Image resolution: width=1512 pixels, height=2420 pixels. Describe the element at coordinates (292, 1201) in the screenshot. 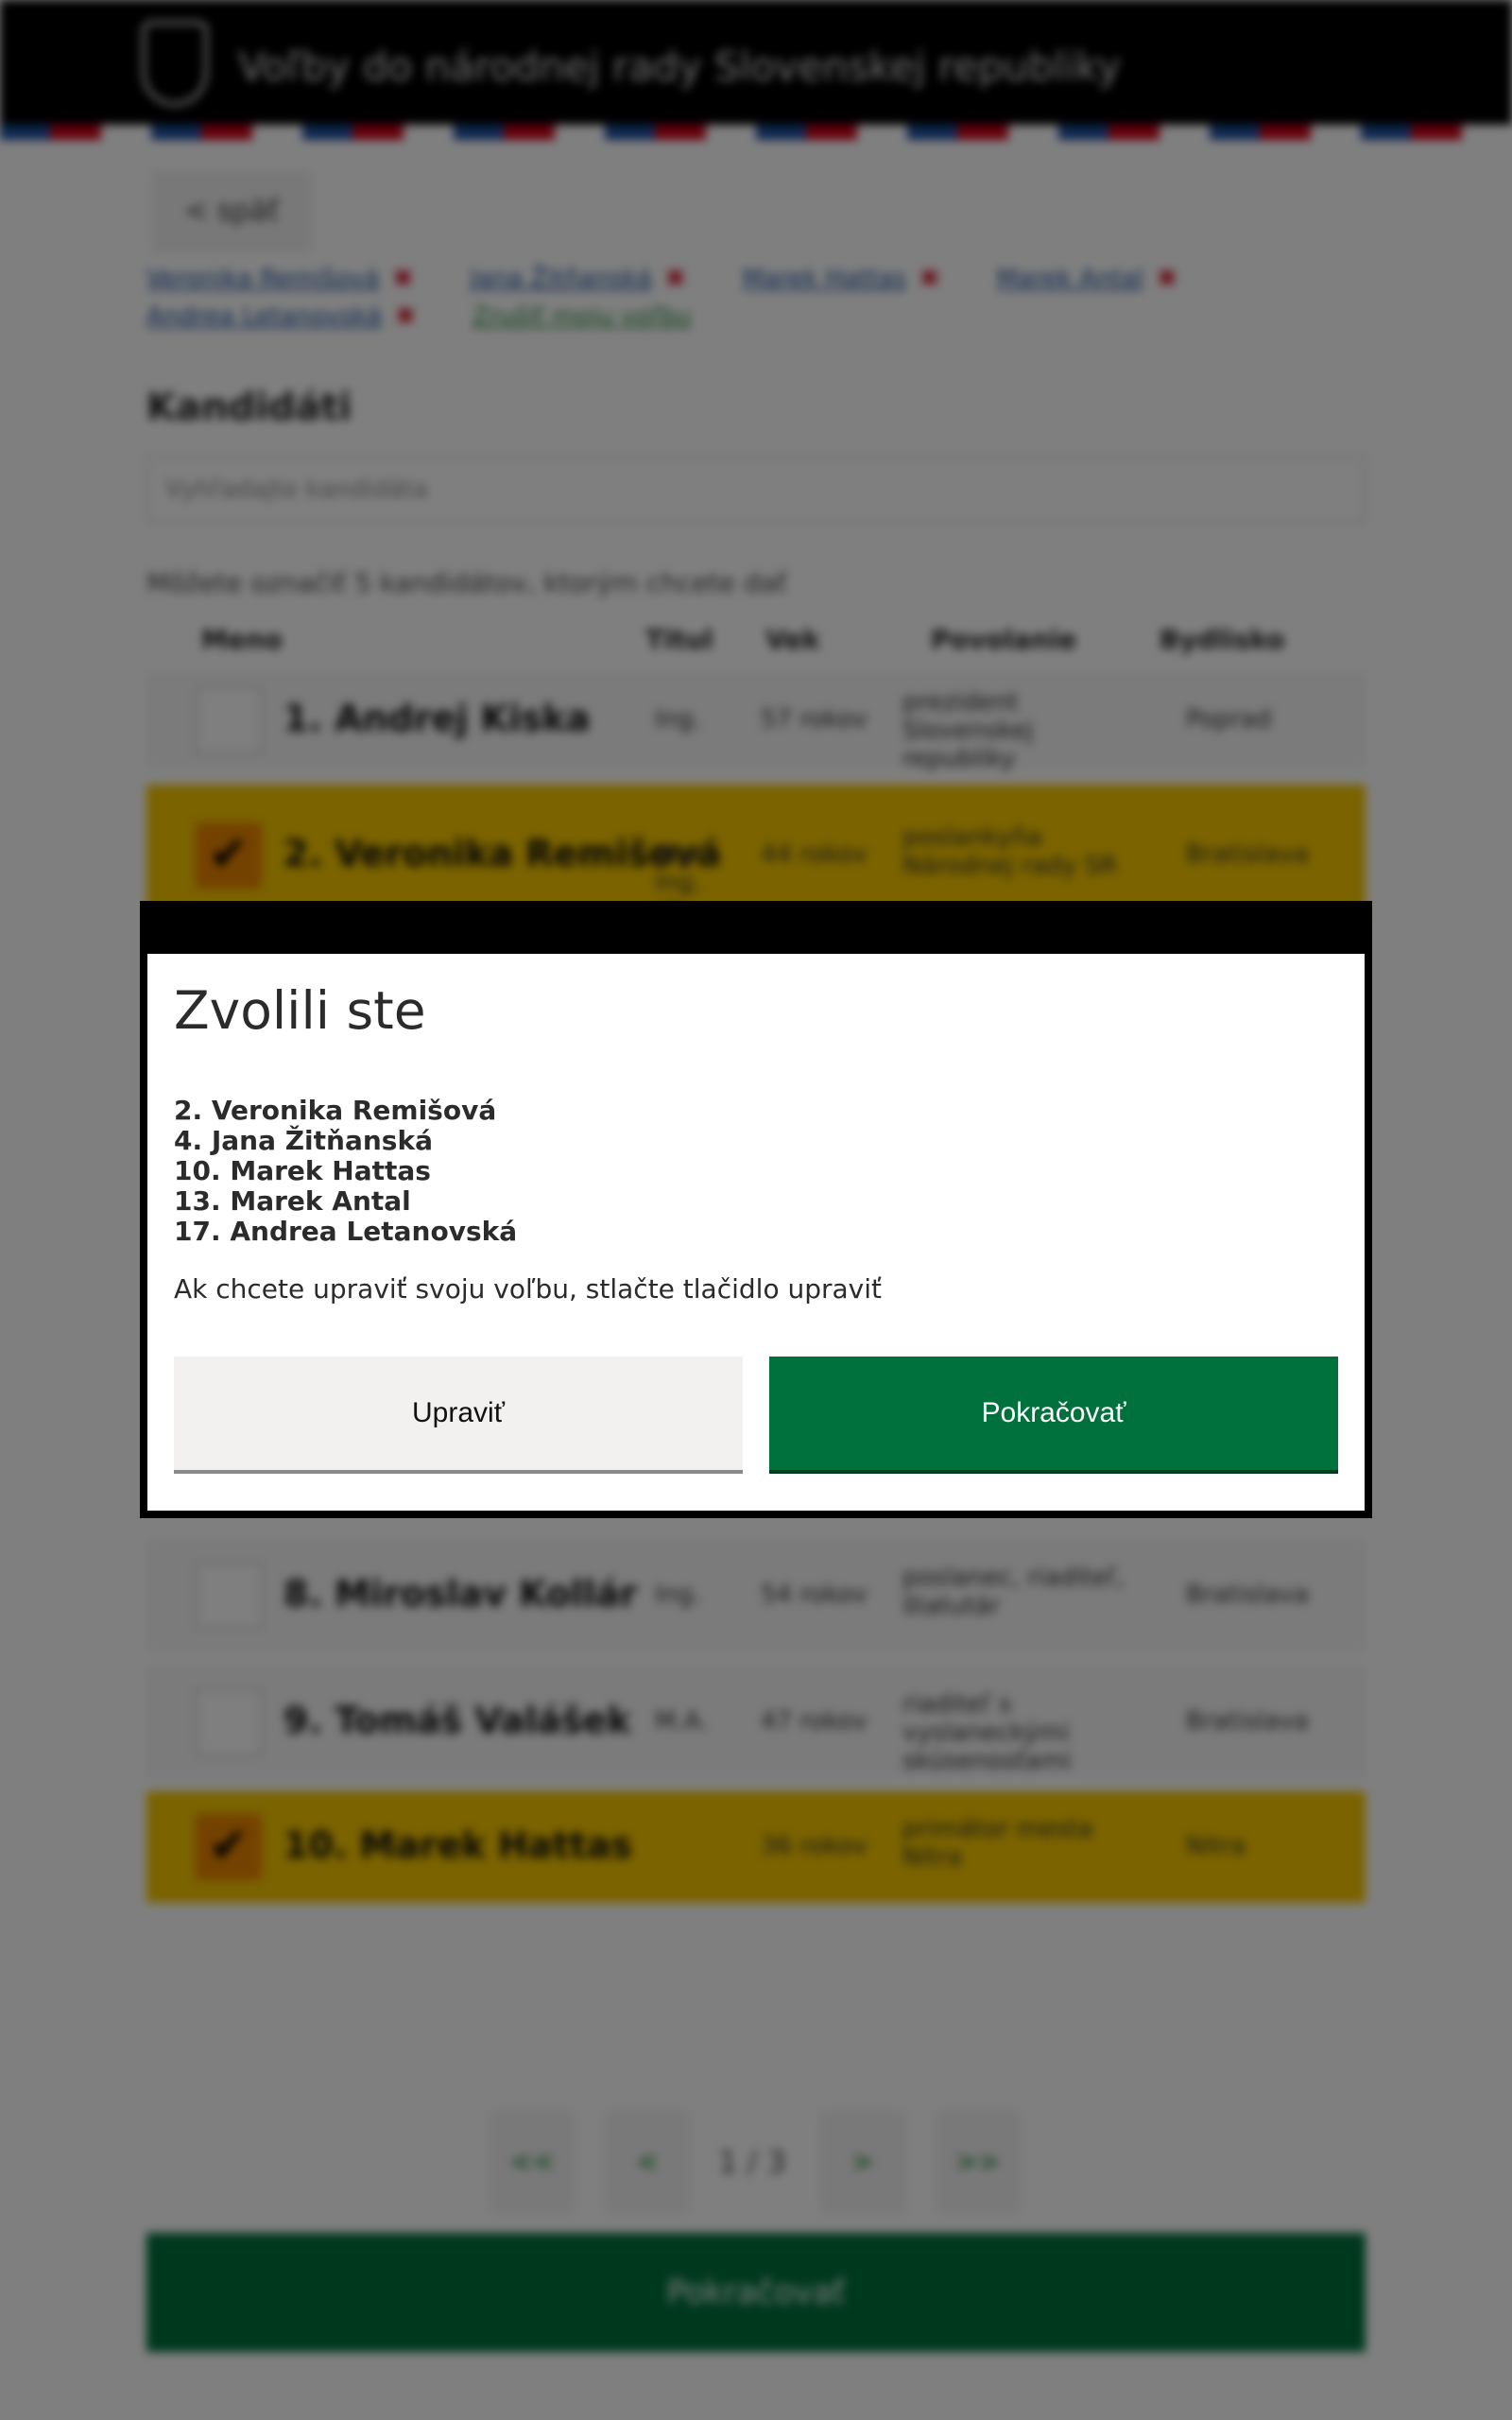

I see `selected-candidate: 13. Marek Antal` at that location.